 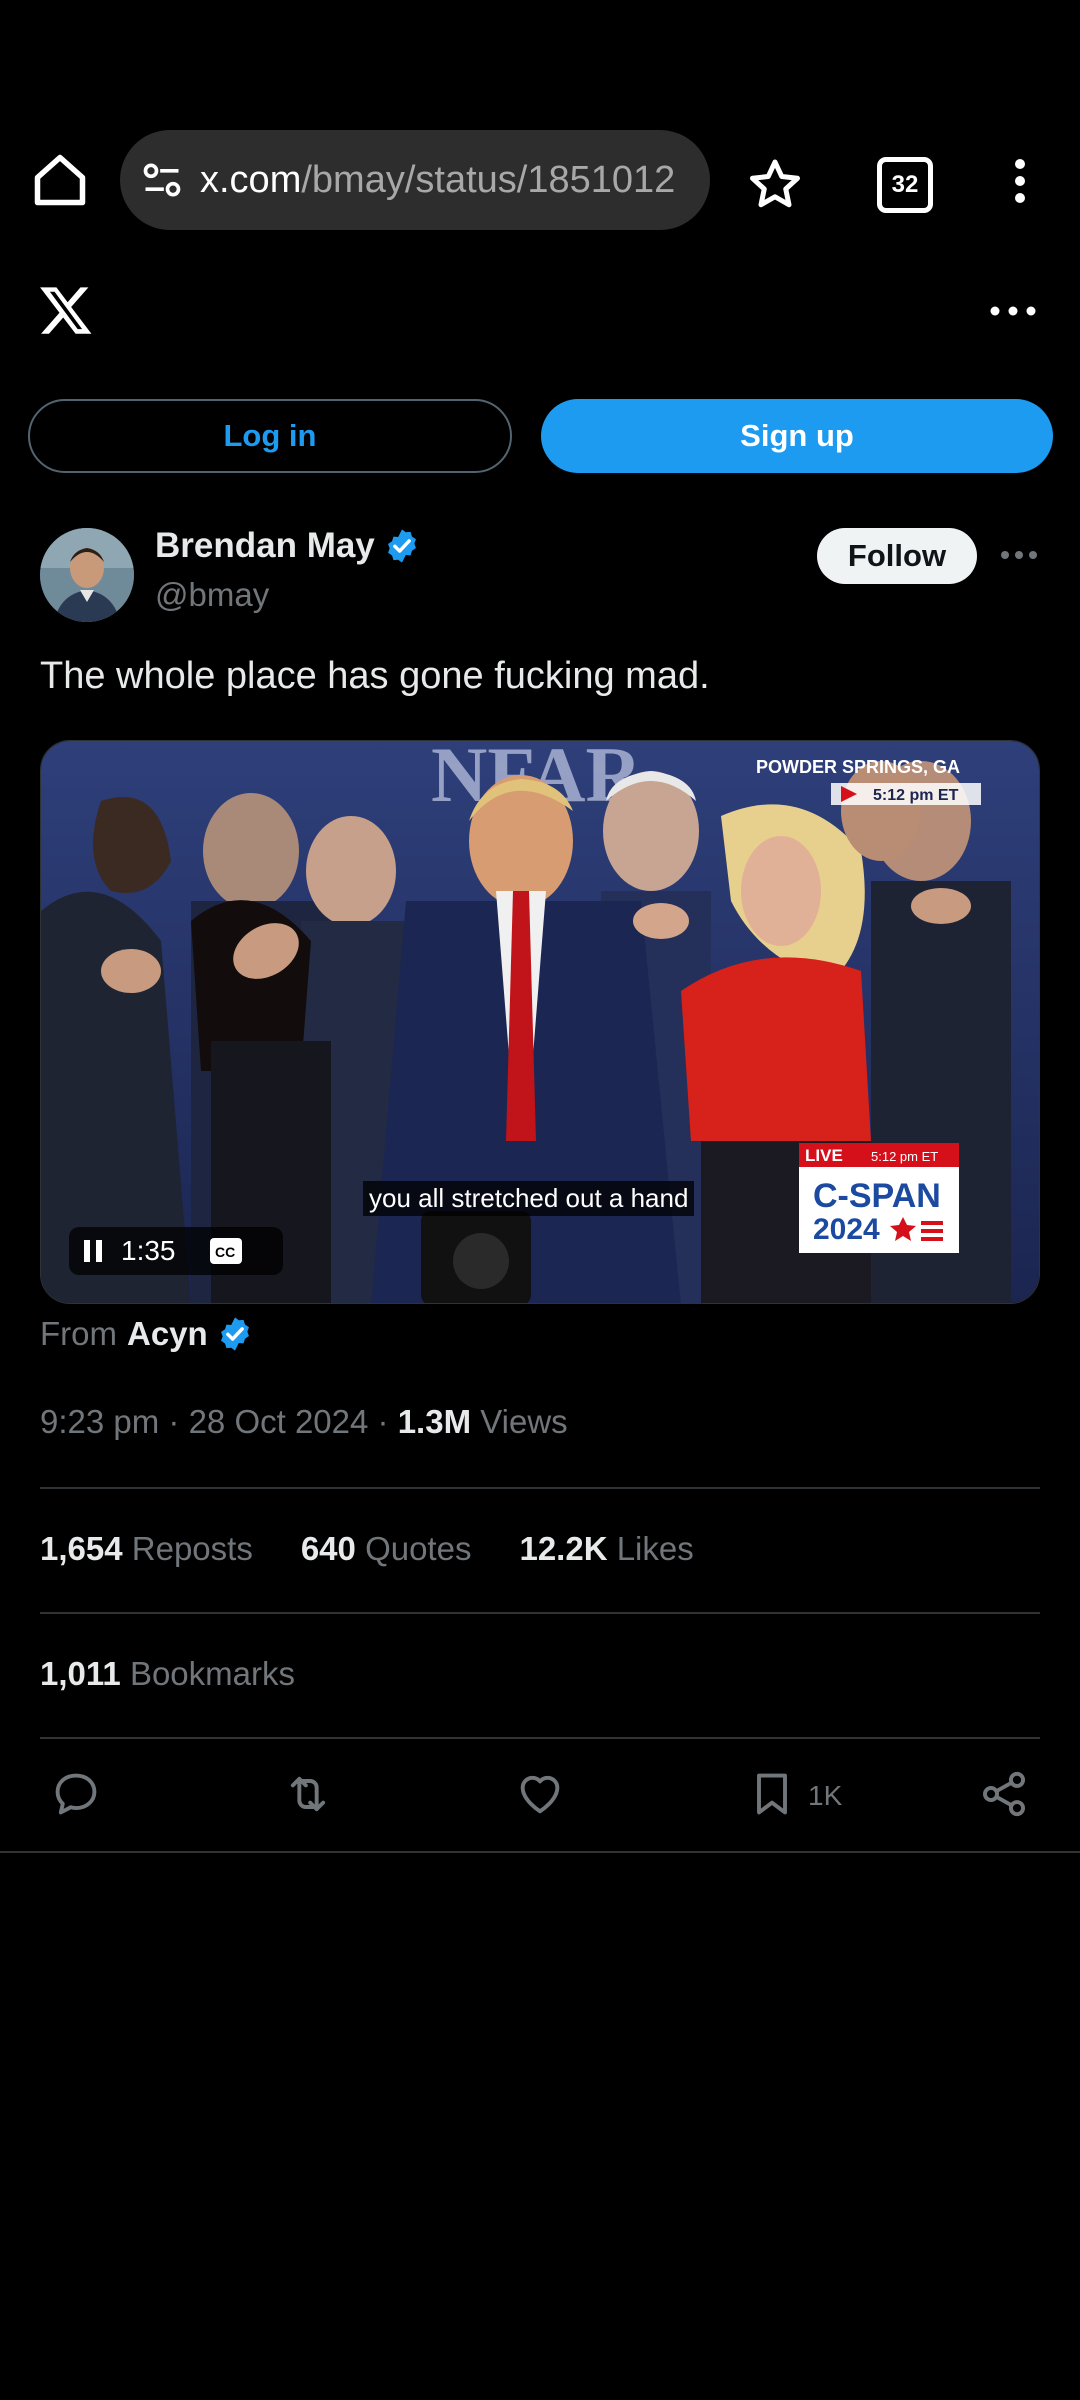 I want to click on views-label: Views, so click(x=524, y=1421).